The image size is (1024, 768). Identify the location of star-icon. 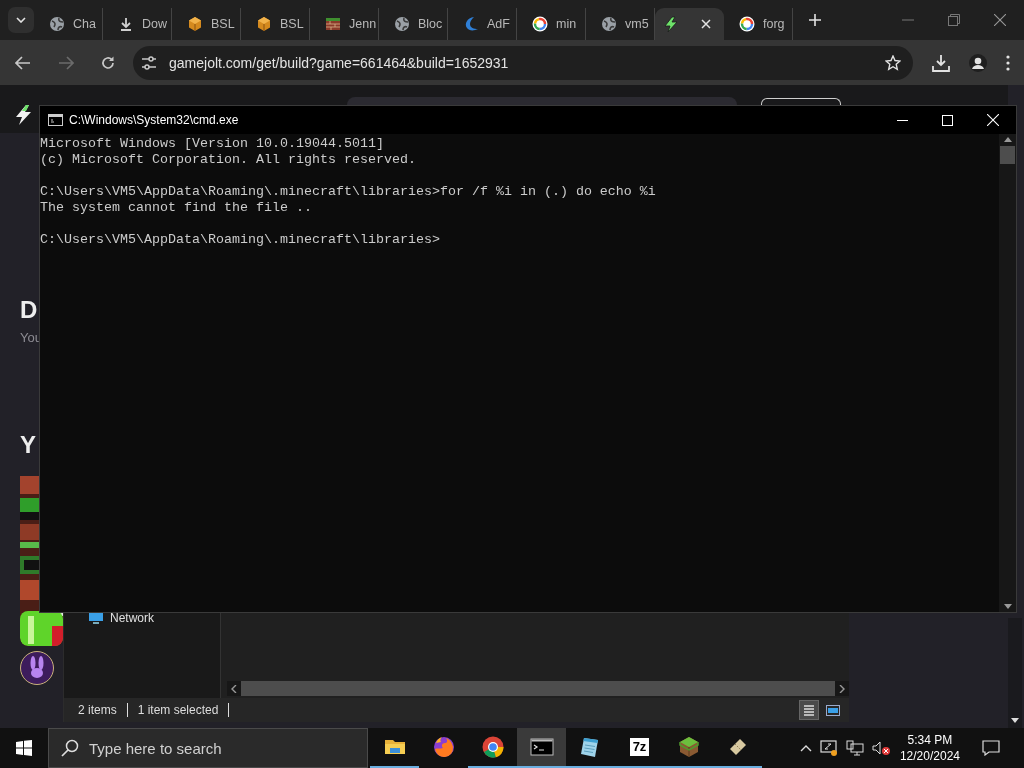
(893, 62).